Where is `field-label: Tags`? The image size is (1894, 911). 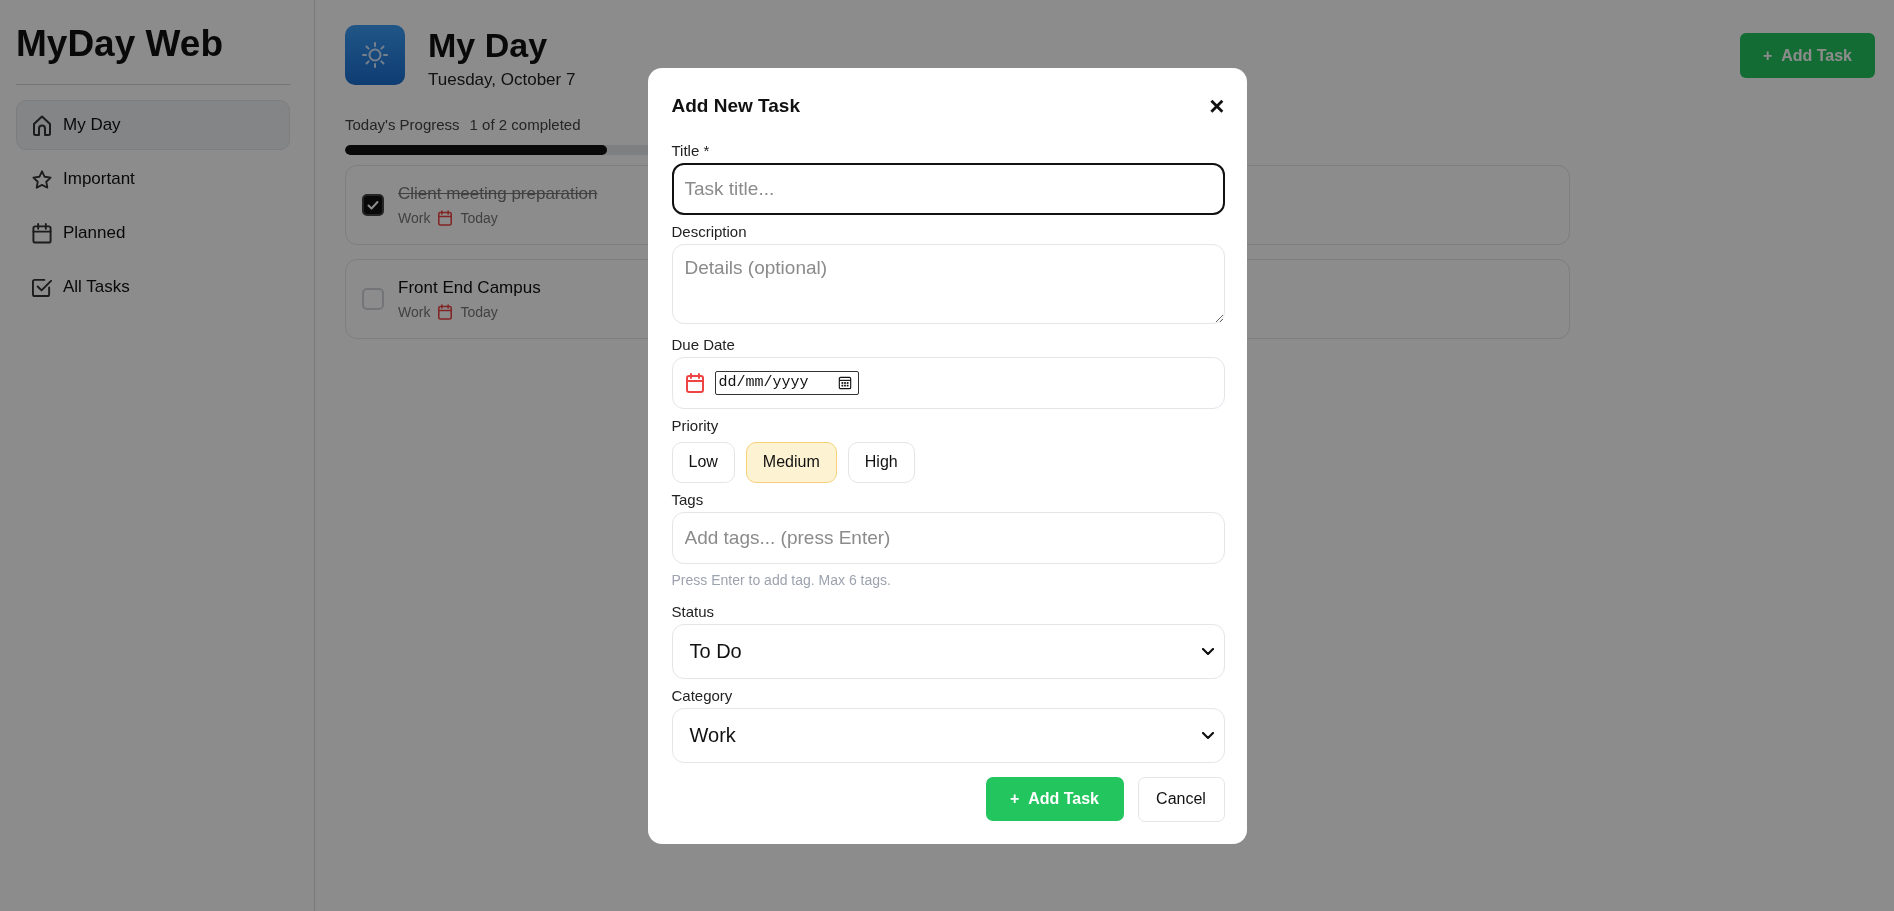
field-label: Tags is located at coordinates (687, 499).